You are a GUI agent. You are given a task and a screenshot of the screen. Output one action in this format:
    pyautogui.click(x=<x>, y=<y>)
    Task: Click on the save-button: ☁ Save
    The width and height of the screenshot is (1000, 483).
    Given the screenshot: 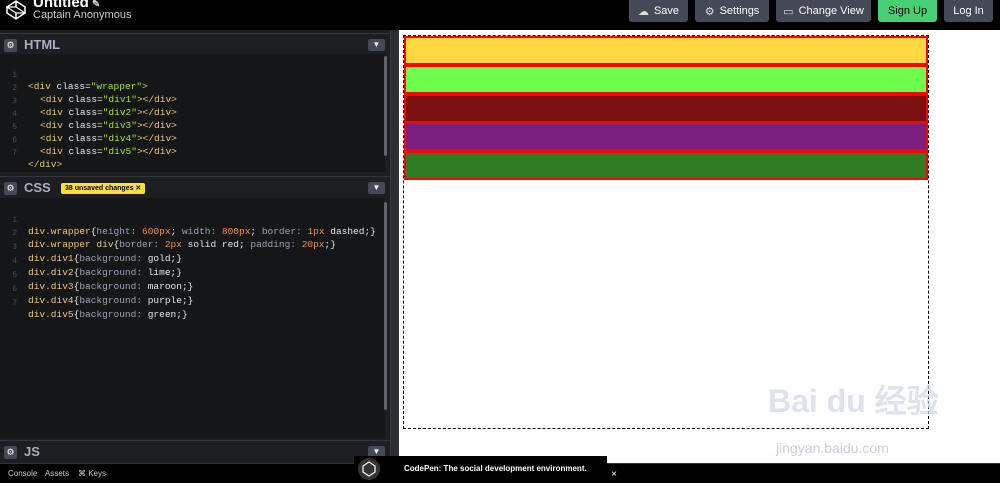 What is the action you would take?
    pyautogui.click(x=658, y=11)
    